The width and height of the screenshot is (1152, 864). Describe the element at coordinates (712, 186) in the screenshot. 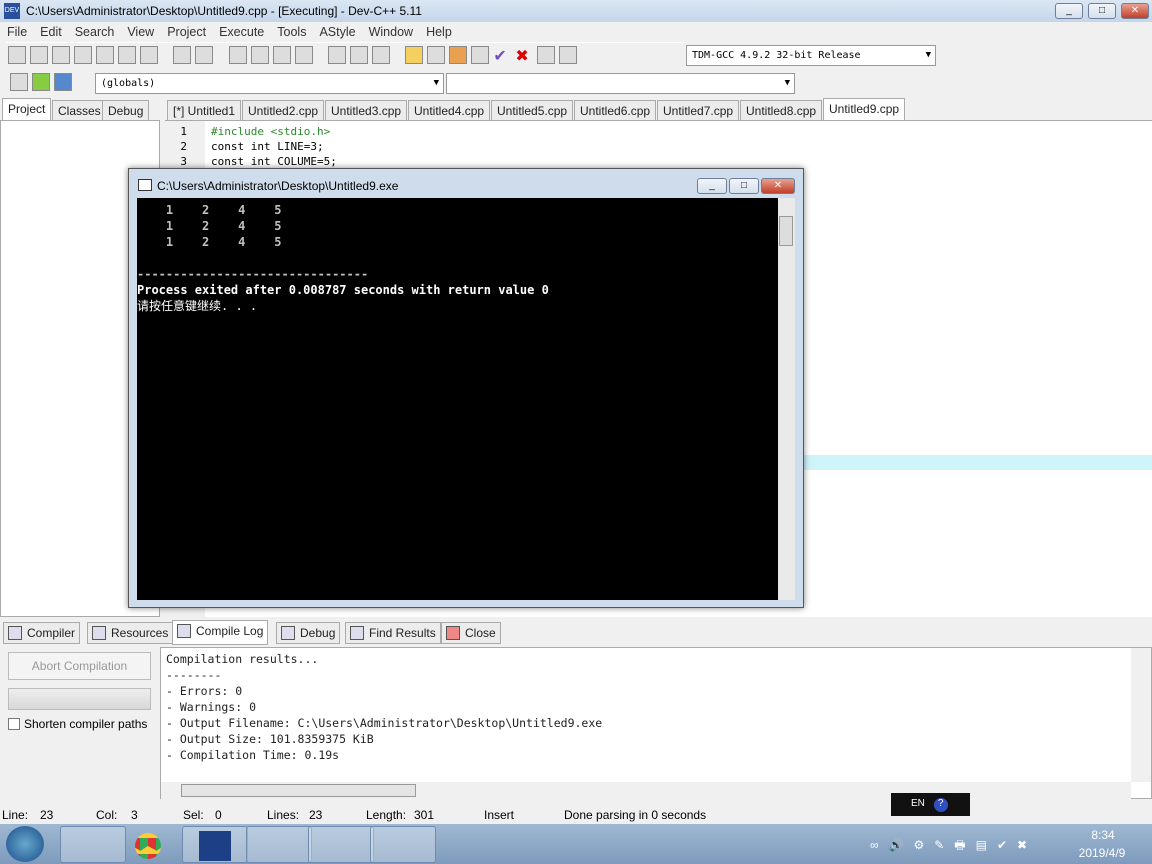

I see `console-minimize-button: _` at that location.